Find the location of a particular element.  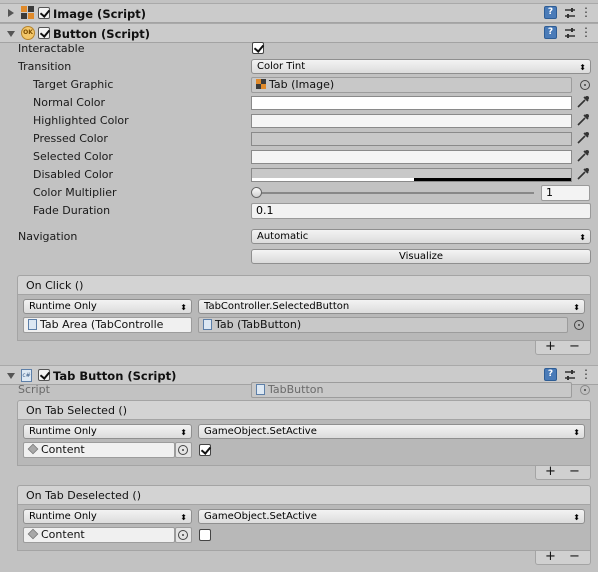

interactable-checkbox is located at coordinates (258, 48).